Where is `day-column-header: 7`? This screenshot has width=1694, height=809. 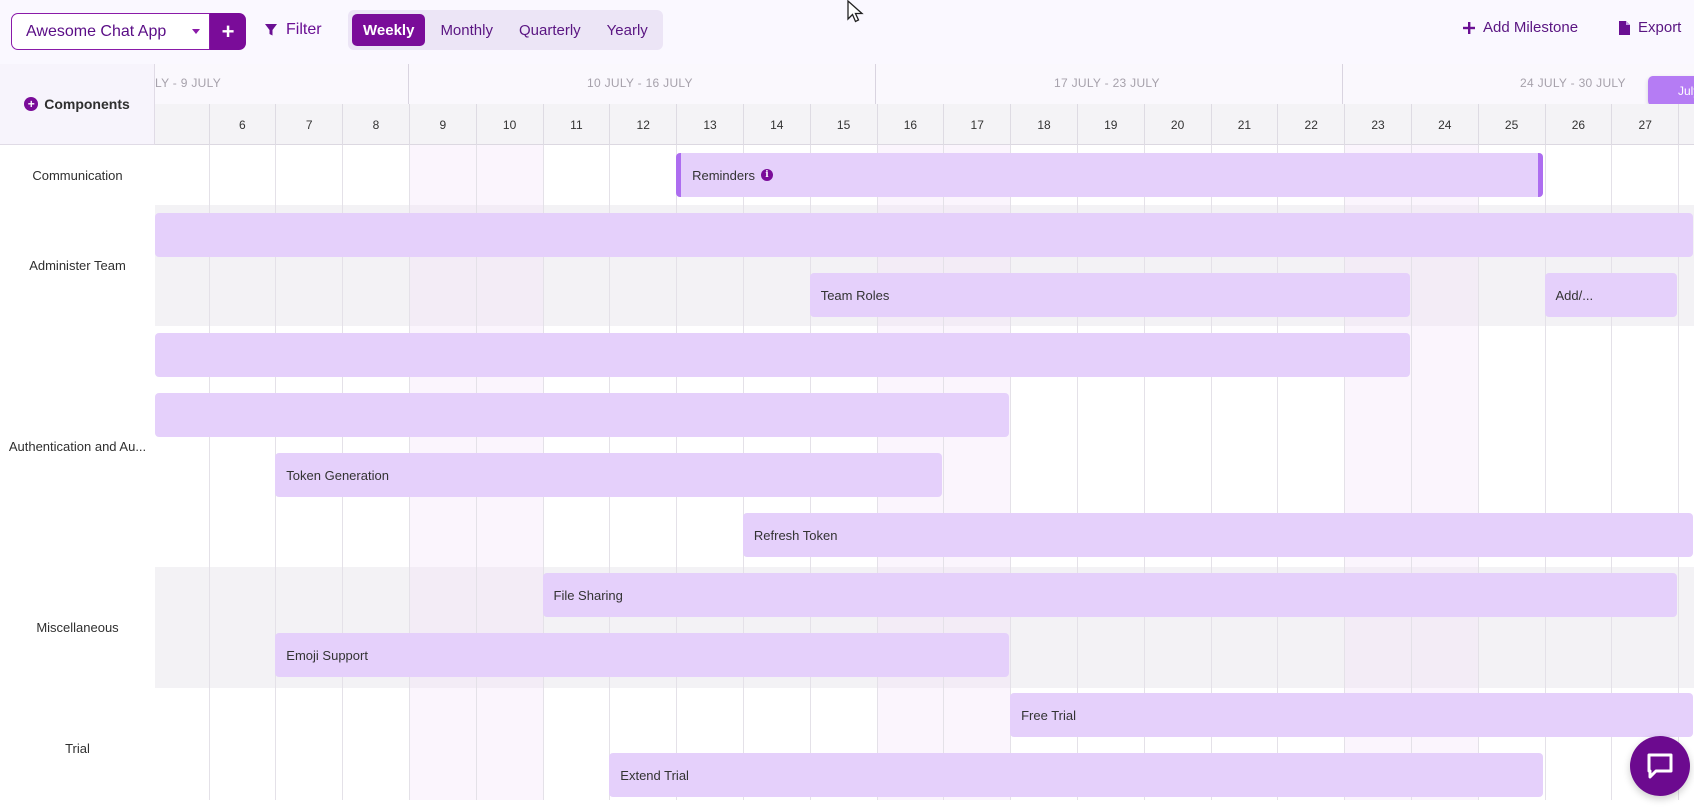
day-column-header: 7 is located at coordinates (308, 124).